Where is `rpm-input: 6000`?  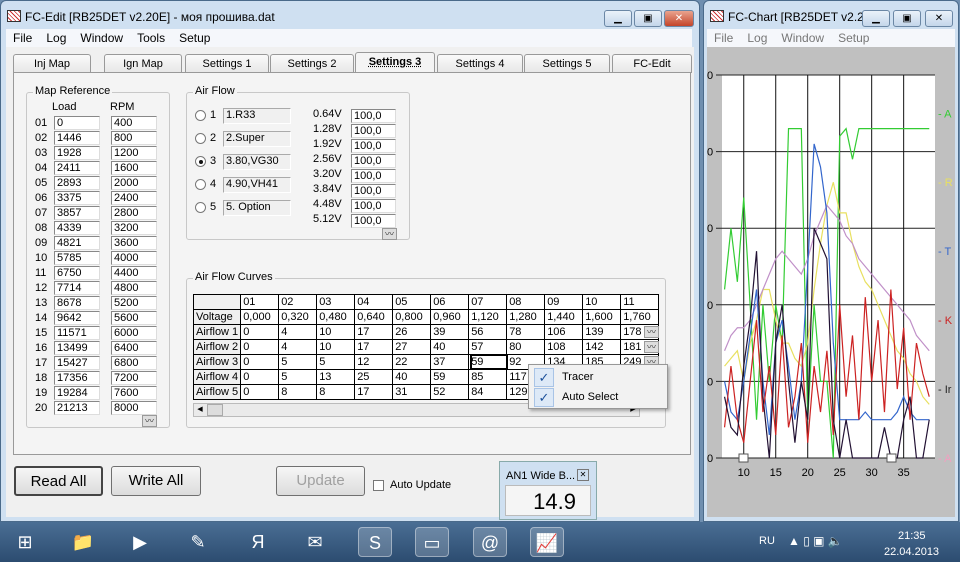 rpm-input: 6000 is located at coordinates (134, 333).